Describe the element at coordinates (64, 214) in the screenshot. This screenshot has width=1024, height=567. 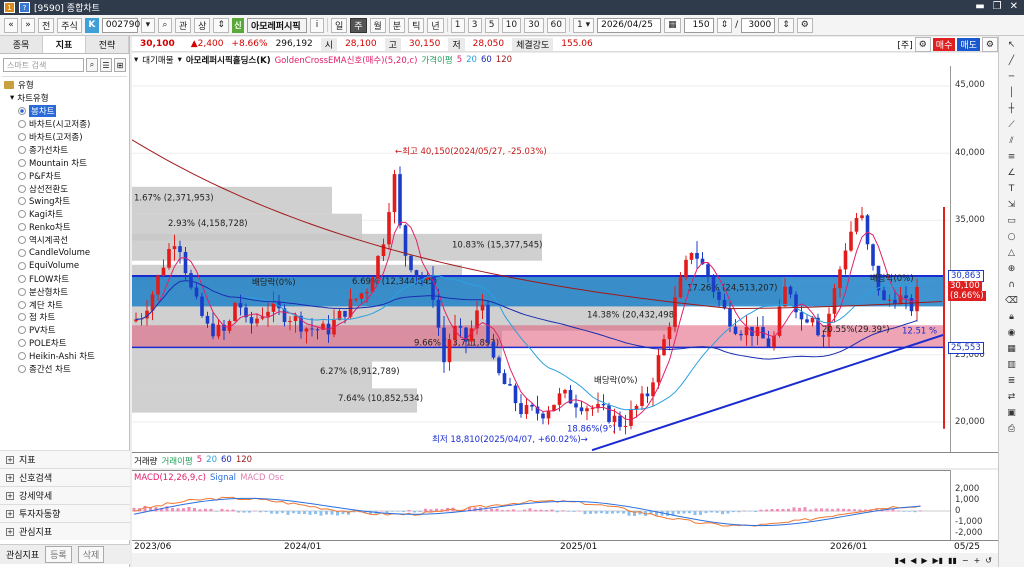
I see `chart-type-item: Kagi차트` at that location.